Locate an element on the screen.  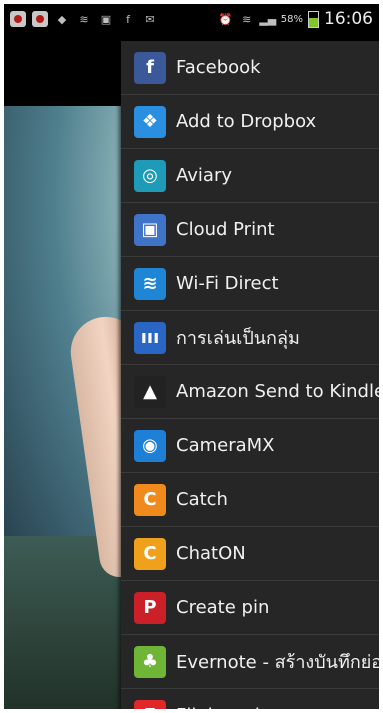
share-item-group-play: ııı การเล่นเป็นกลุ่ม is located at coordinates (250, 338).